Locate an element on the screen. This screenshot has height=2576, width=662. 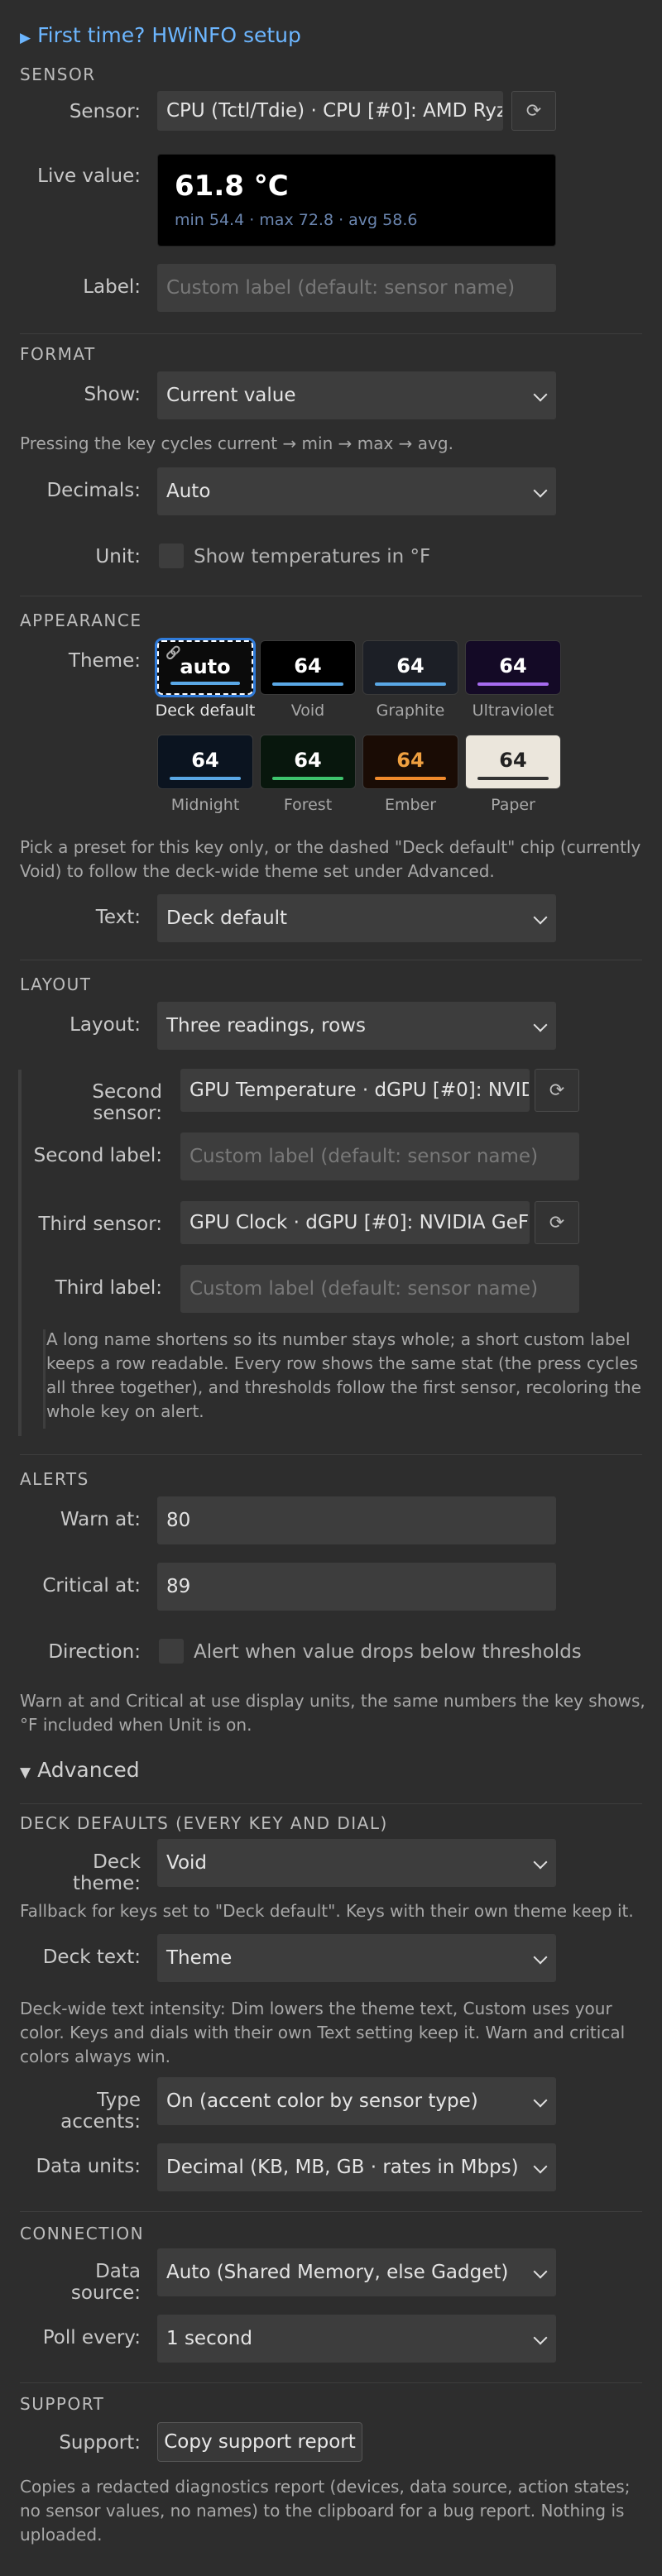
second-label-input: Custom label (default: sensor name) is located at coordinates (379, 1156).